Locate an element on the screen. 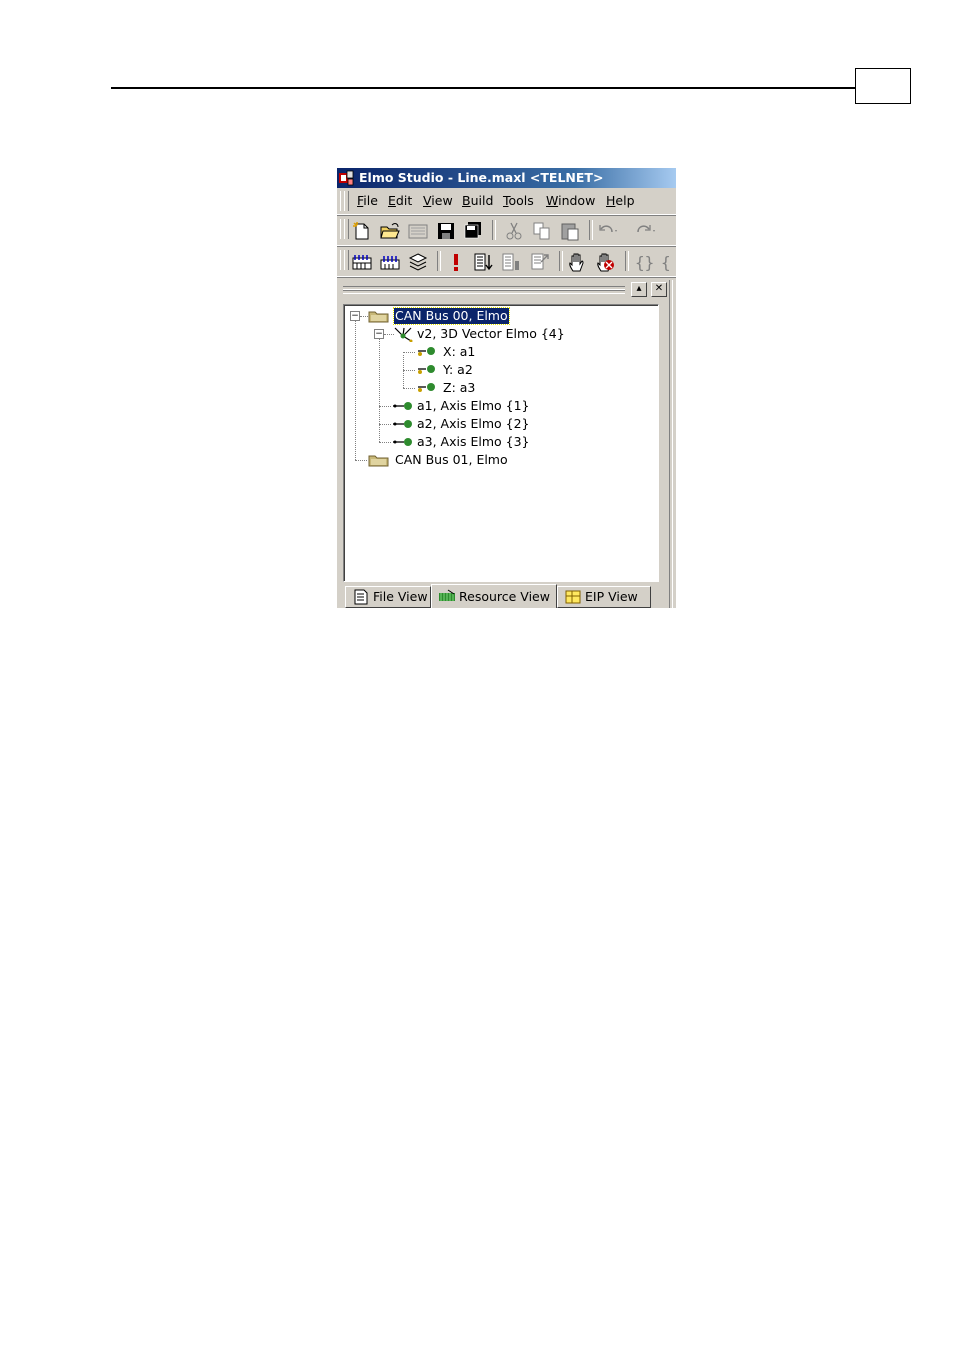 The width and height of the screenshot is (954, 1350). tree-node-label: Y: a2 is located at coordinates (458, 369).